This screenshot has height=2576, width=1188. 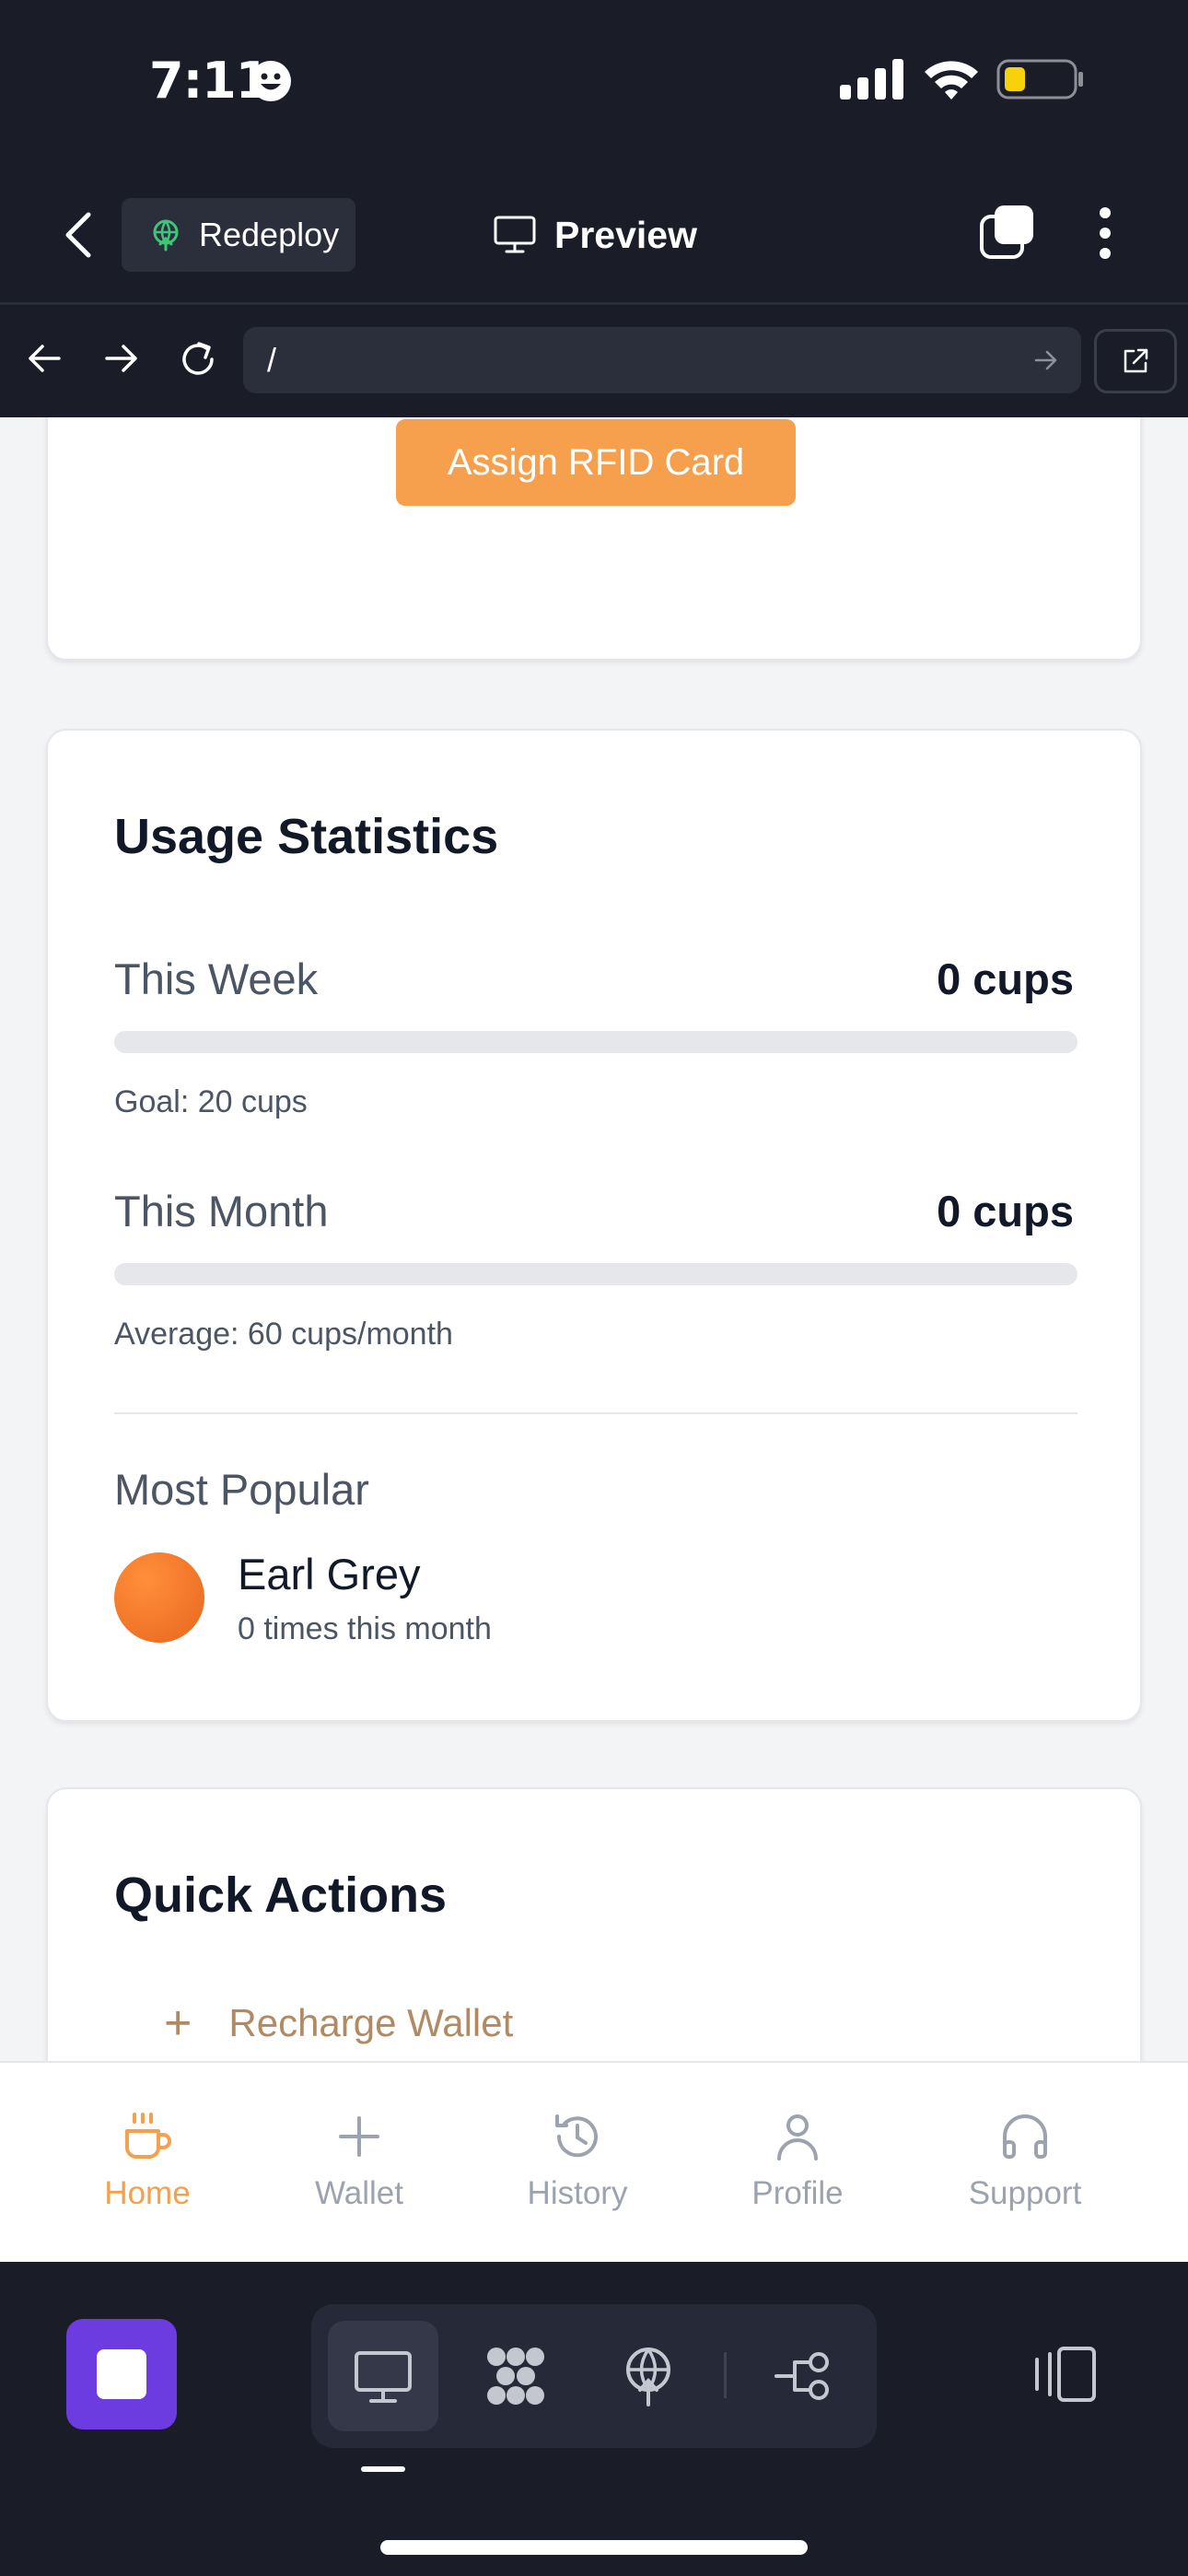 What do you see at coordinates (1007, 233) in the screenshot?
I see `tabs-icon` at bounding box center [1007, 233].